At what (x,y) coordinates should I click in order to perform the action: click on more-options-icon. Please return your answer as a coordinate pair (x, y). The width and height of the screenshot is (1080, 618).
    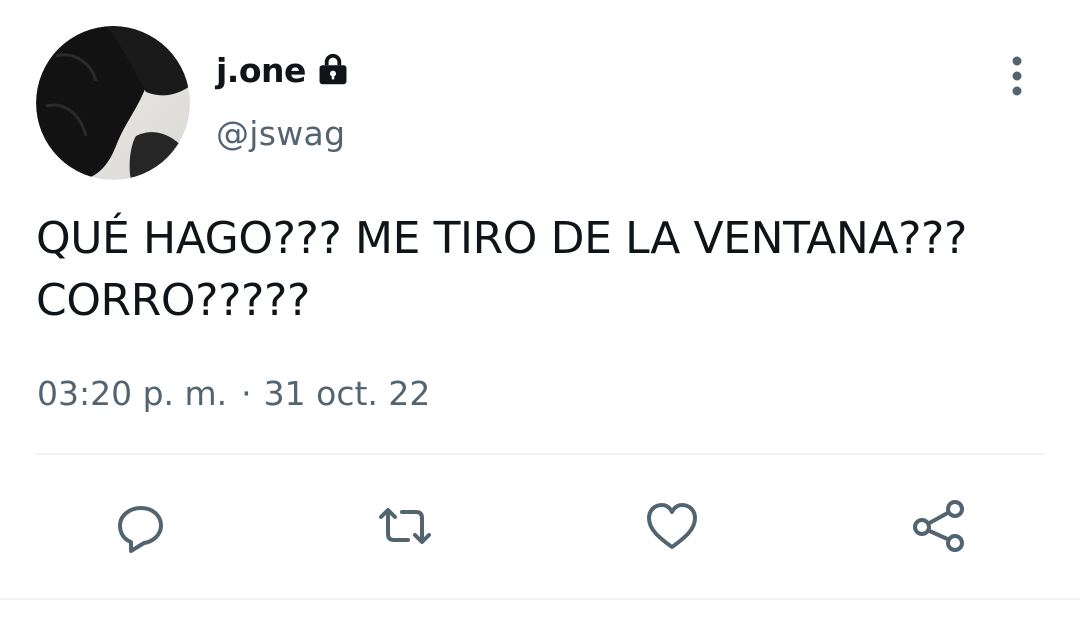
    Looking at the image, I should click on (1017, 76).